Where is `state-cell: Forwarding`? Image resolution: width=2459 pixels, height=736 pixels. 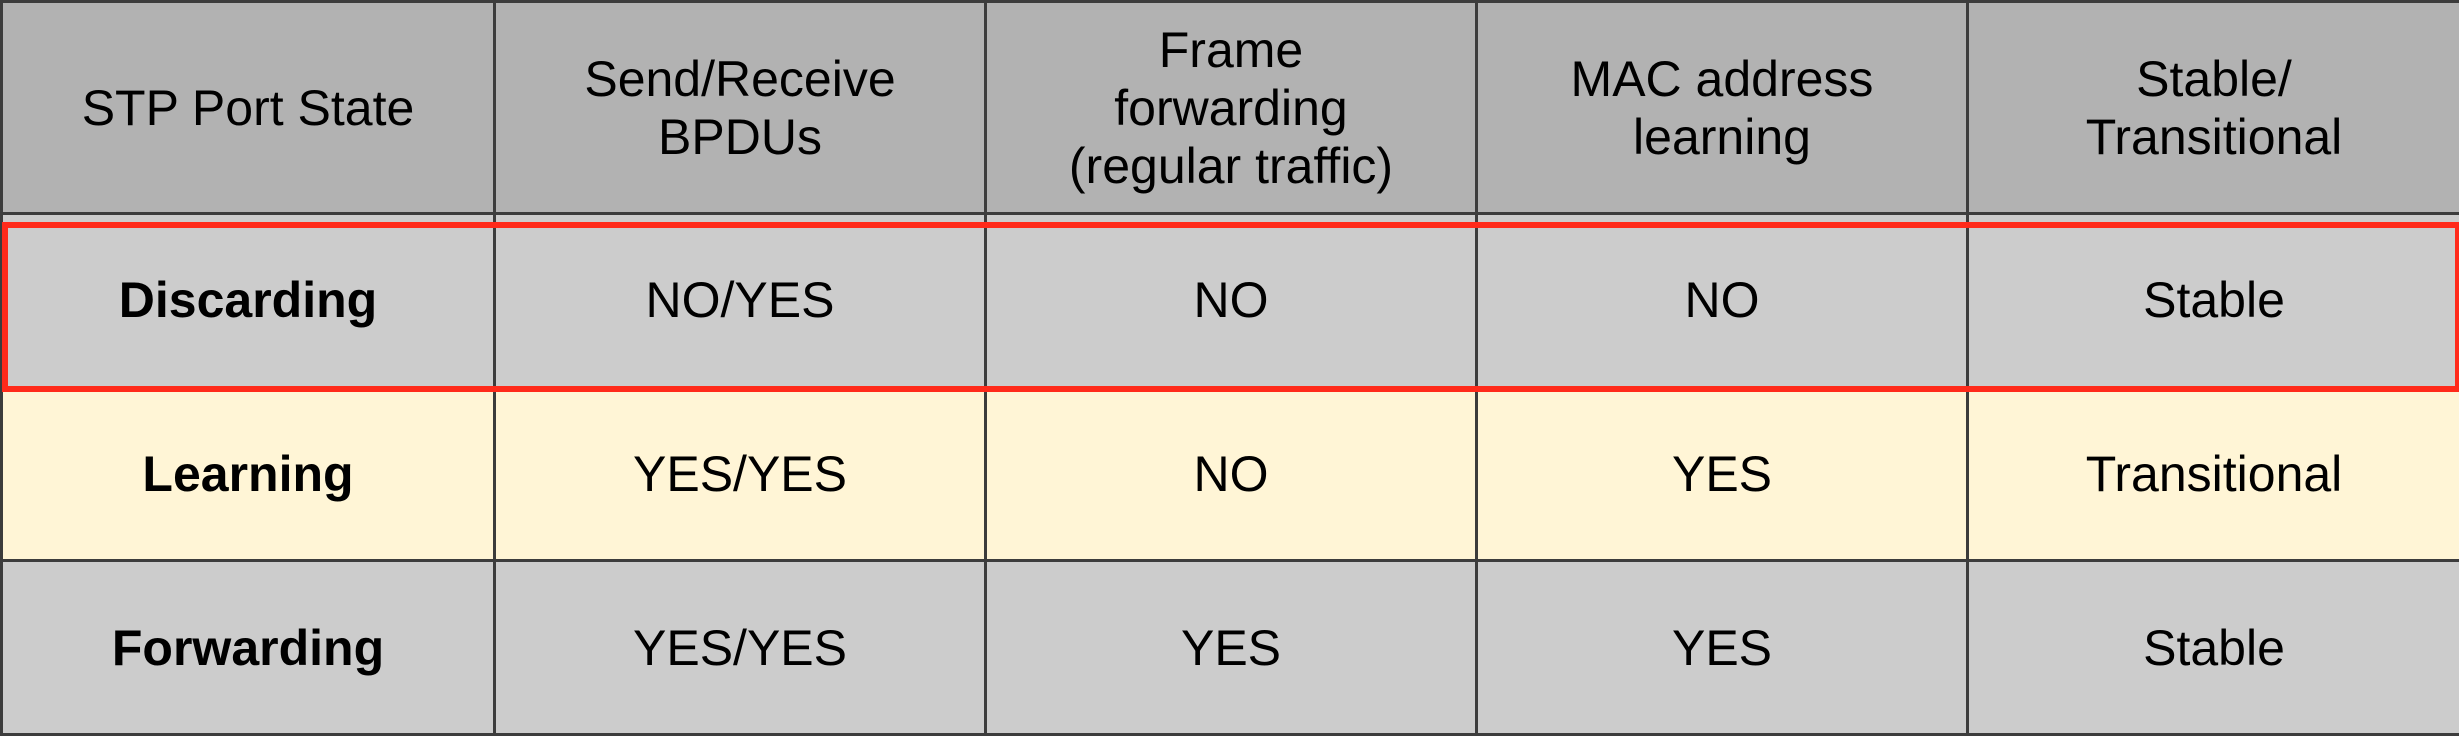 state-cell: Forwarding is located at coordinates (248, 647).